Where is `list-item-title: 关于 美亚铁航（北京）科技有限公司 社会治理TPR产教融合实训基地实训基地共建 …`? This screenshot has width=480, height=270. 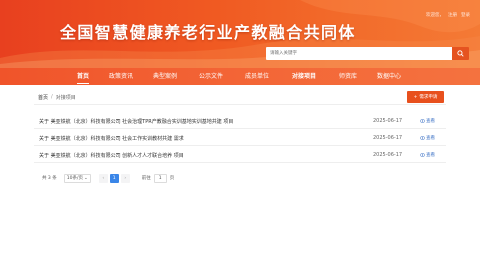 list-item-title: 关于 美亚铁航（北京）科技有限公司 社会治理TPR产教融合实训基地实训基地共建 … is located at coordinates (136, 121).